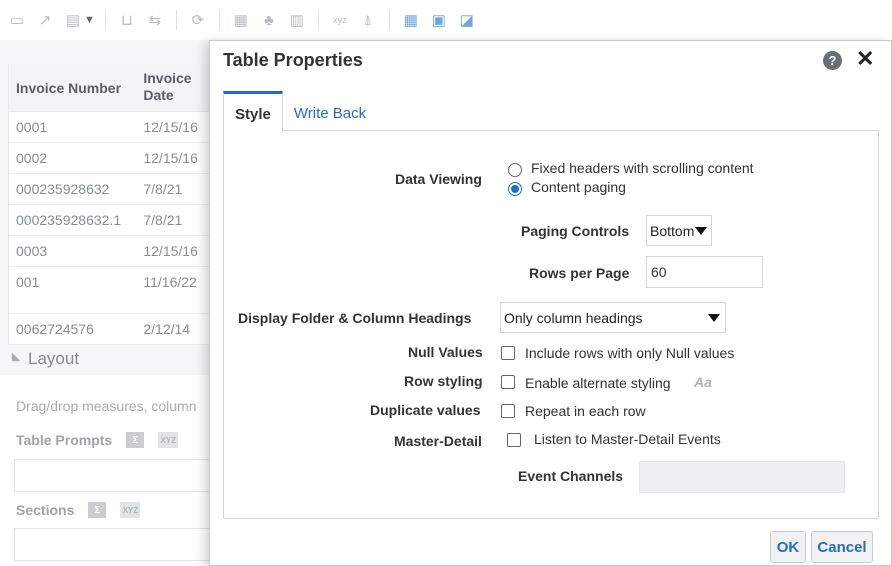  What do you see at coordinates (842, 547) in the screenshot?
I see `cancel-button: Cancel` at bounding box center [842, 547].